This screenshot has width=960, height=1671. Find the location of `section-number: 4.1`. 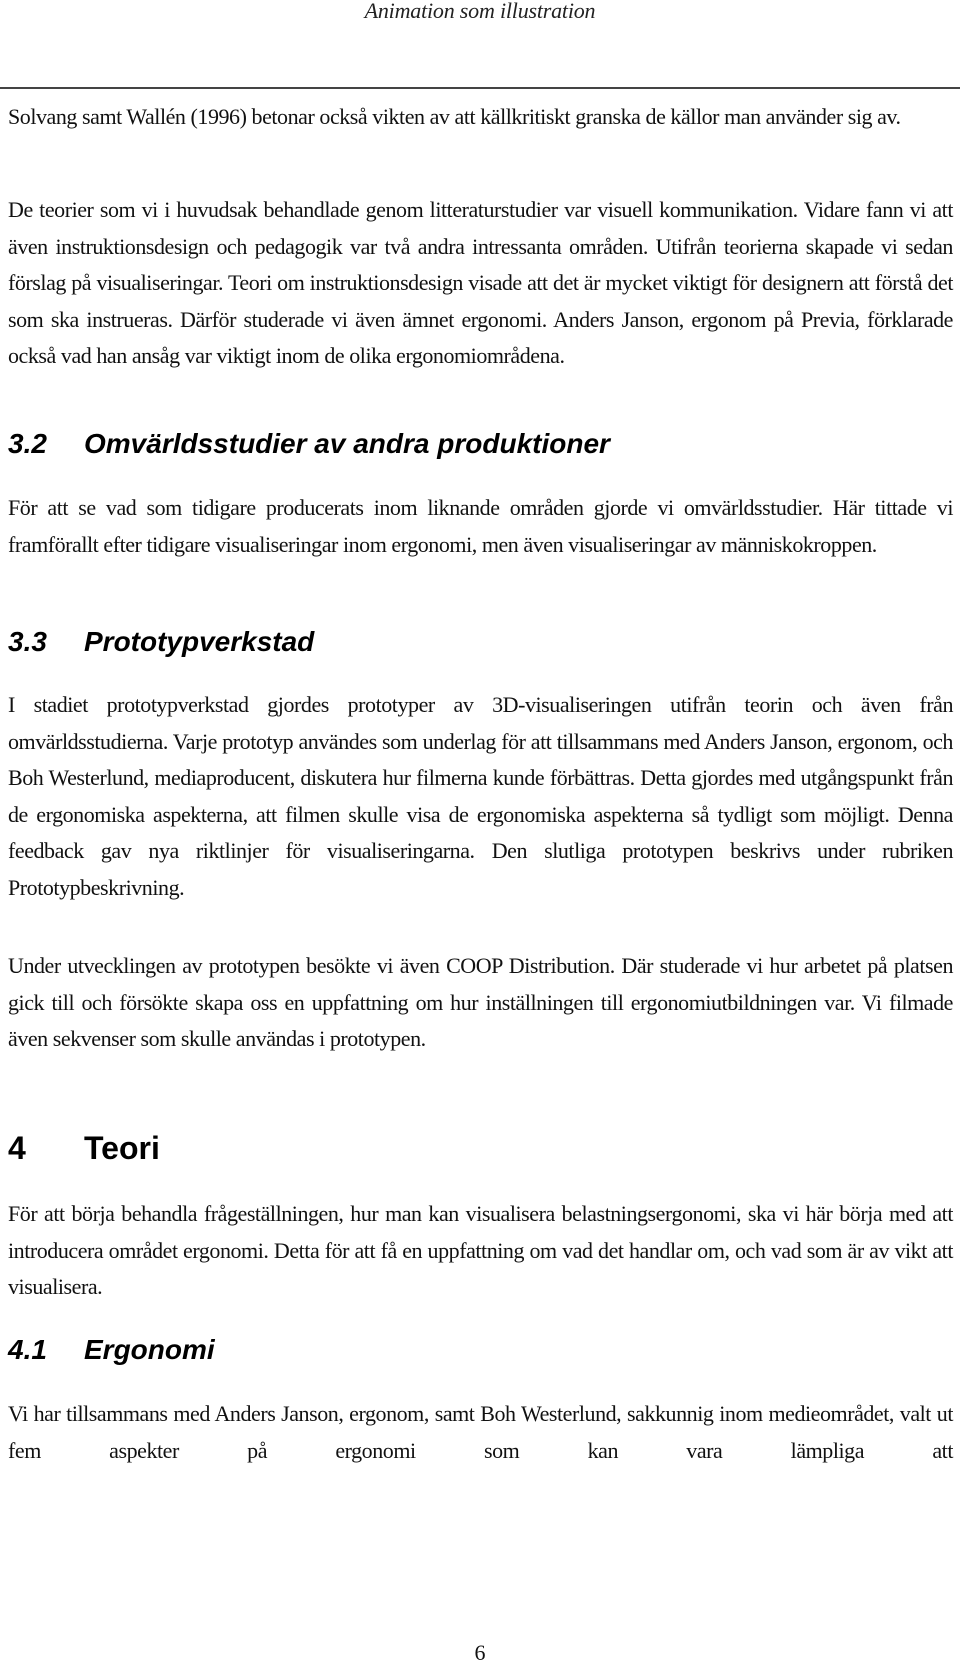

section-number: 4.1 is located at coordinates (27, 1349).